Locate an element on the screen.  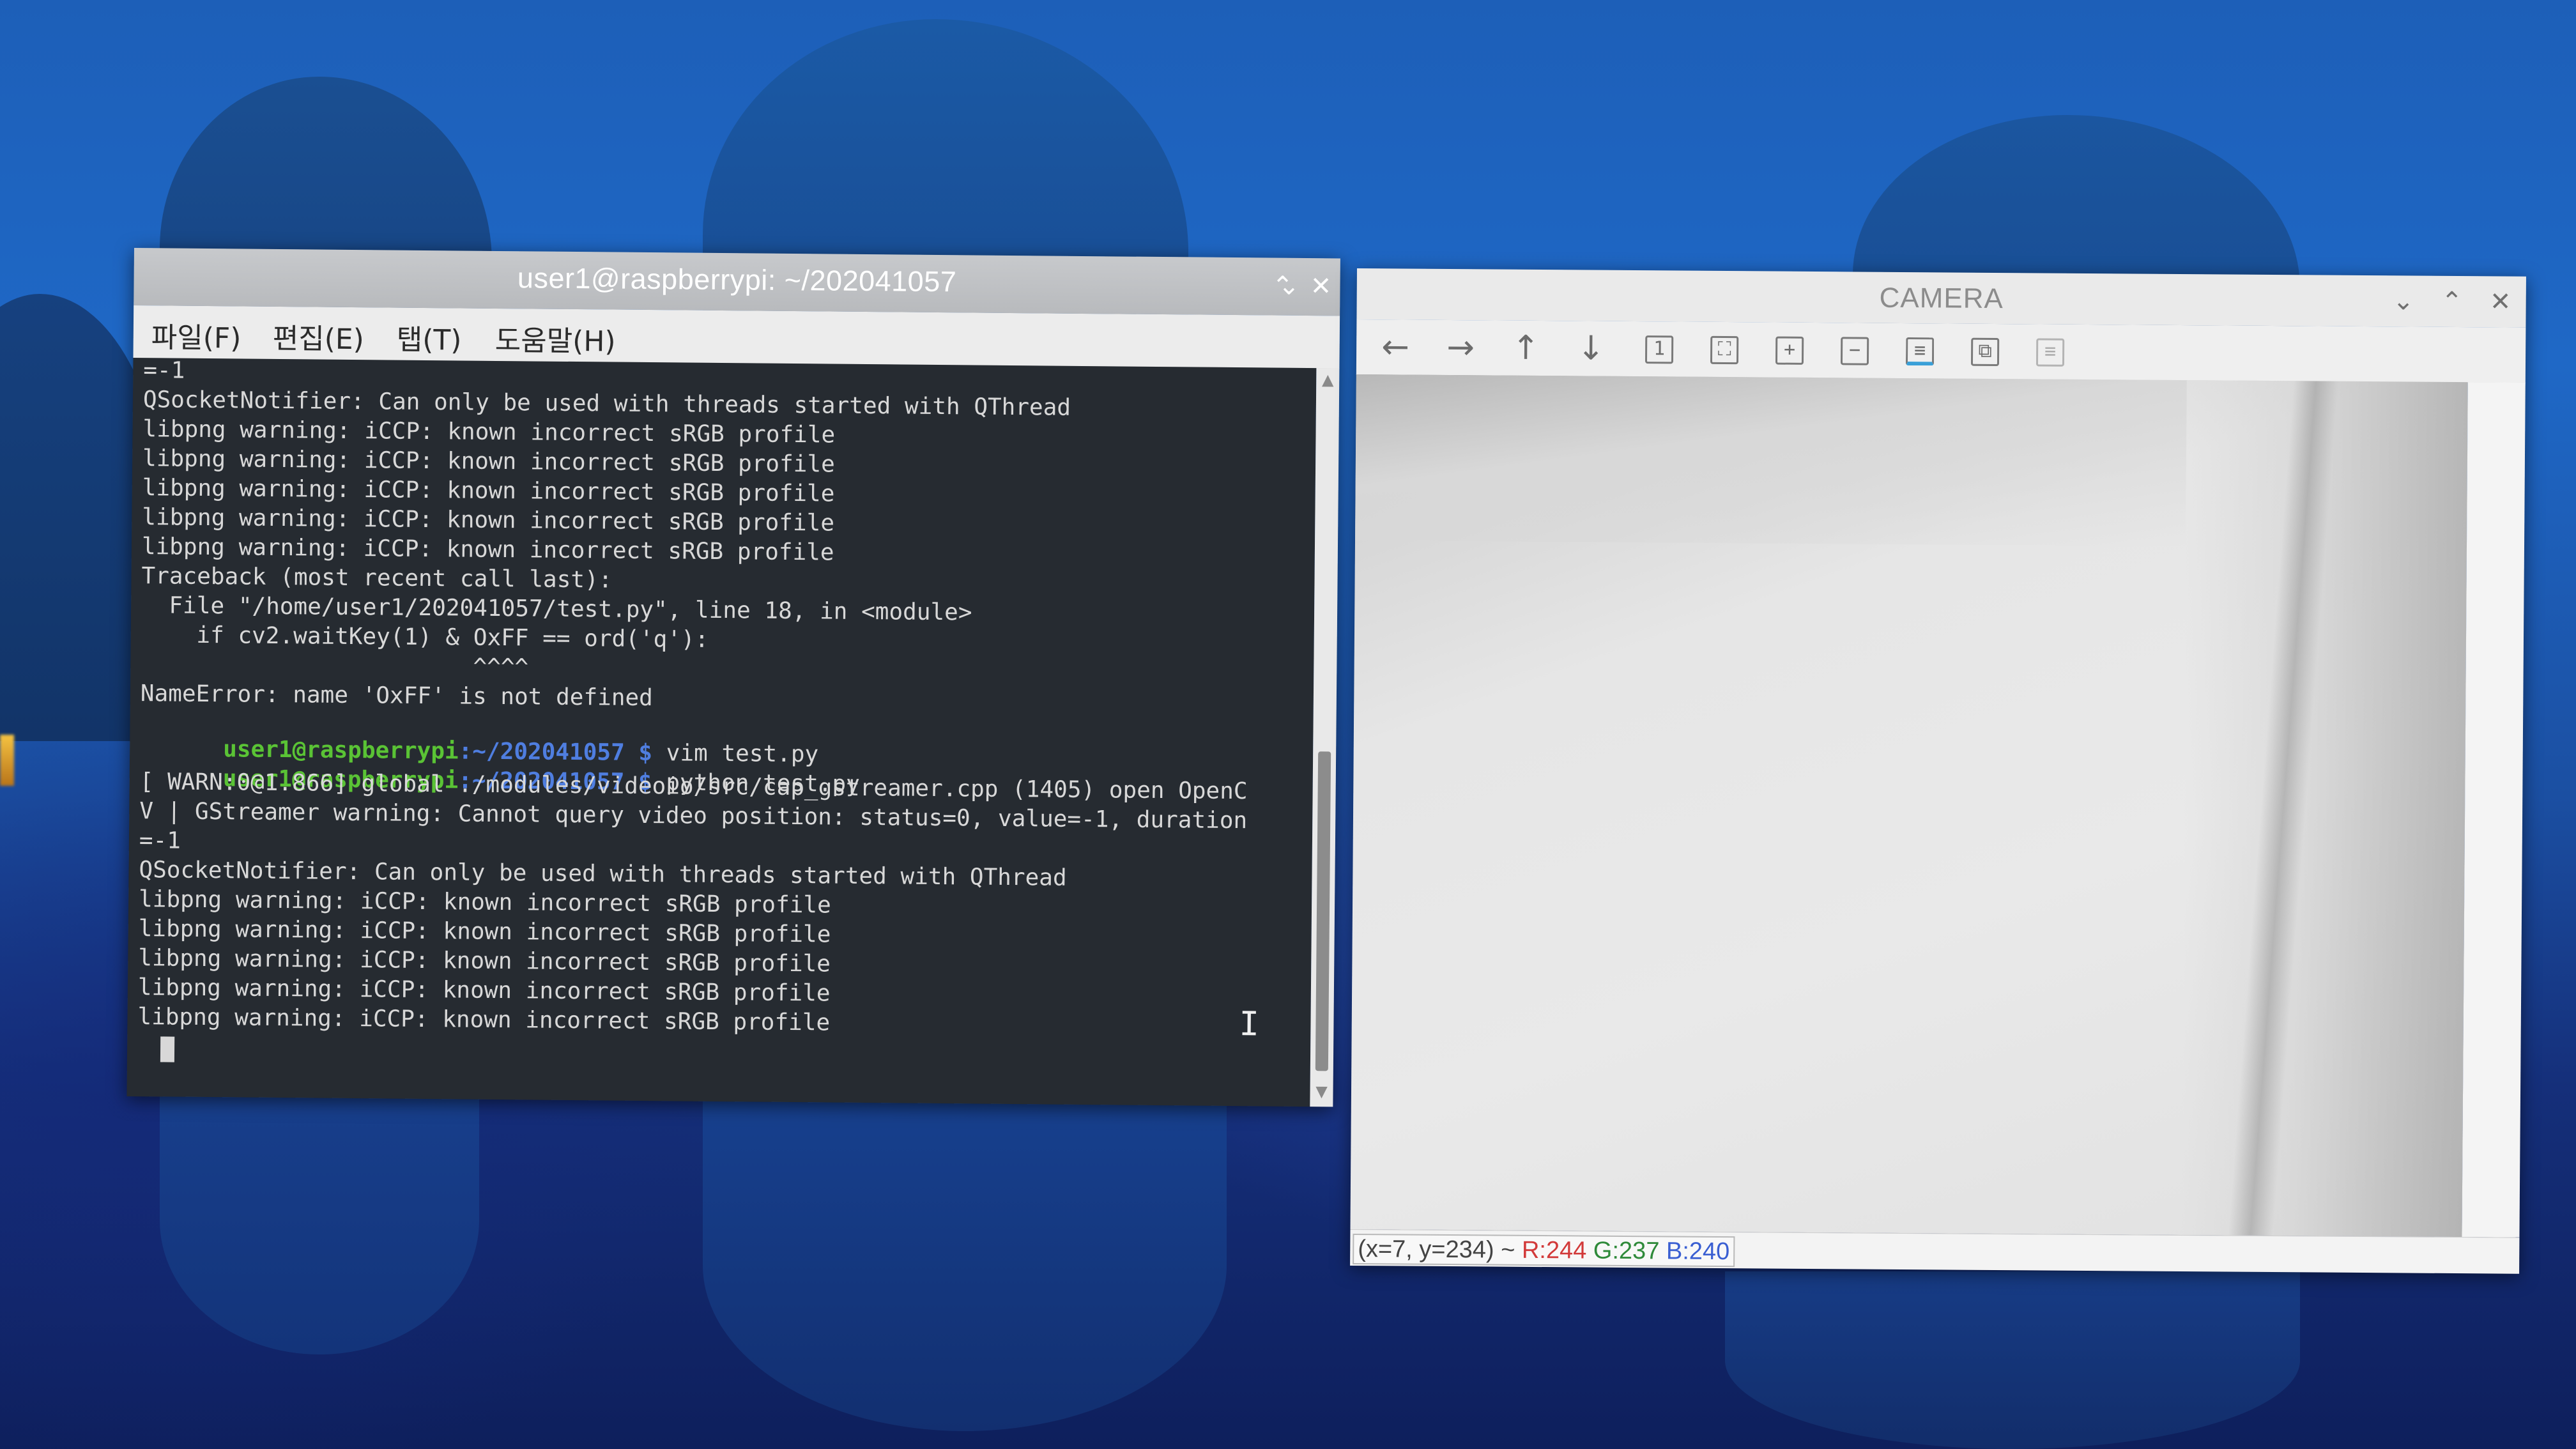
zoom-fit-icon: ⛶ is located at coordinates (1724, 350).